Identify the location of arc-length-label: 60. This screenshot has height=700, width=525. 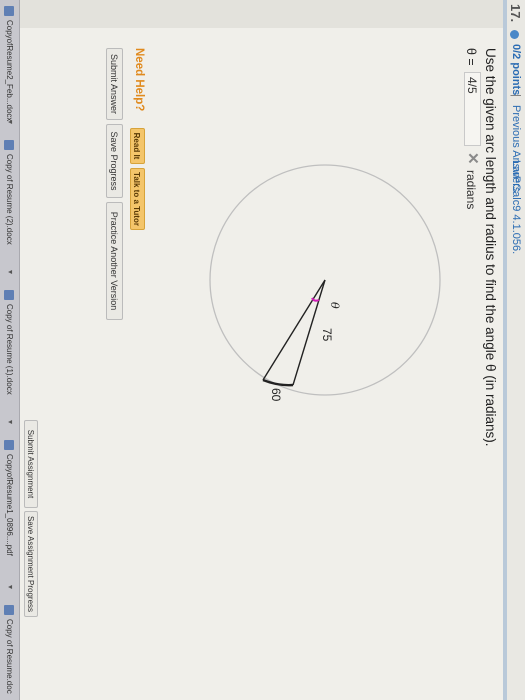
(276, 395).